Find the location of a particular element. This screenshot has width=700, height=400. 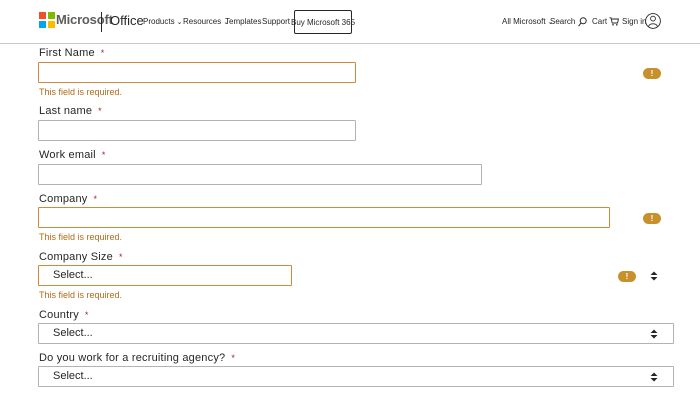

company-label-text: Company is located at coordinates (63, 199).